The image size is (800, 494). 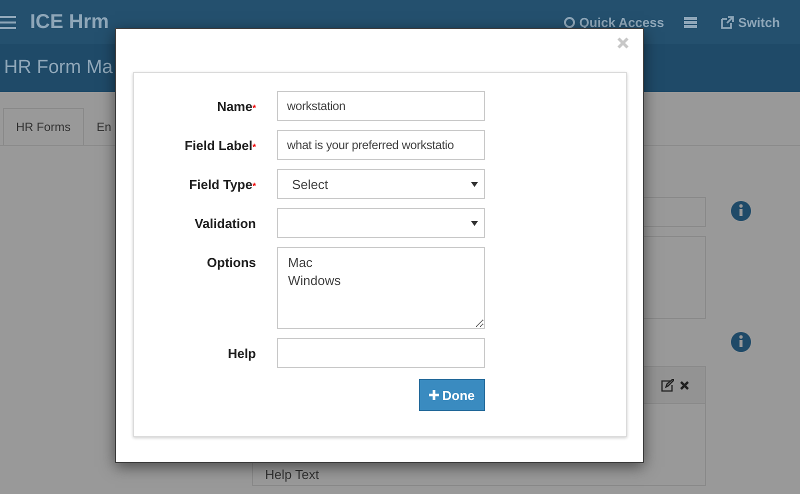 What do you see at coordinates (691, 22) in the screenshot?
I see `list-icon` at bounding box center [691, 22].